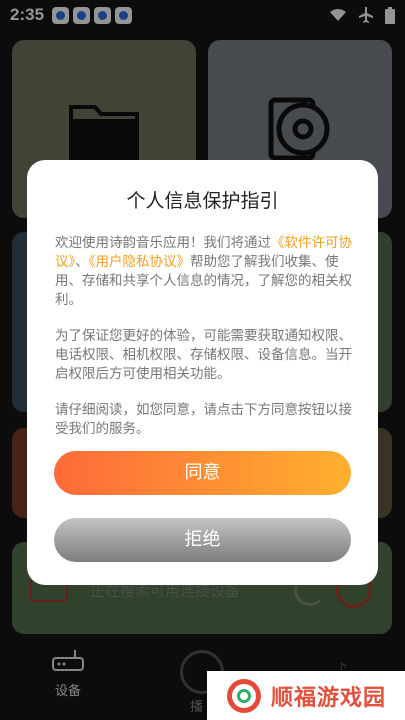 This screenshot has height=720, width=405. What do you see at coordinates (329, 698) in the screenshot?
I see `watermark-text: 顺福游戏园` at bounding box center [329, 698].